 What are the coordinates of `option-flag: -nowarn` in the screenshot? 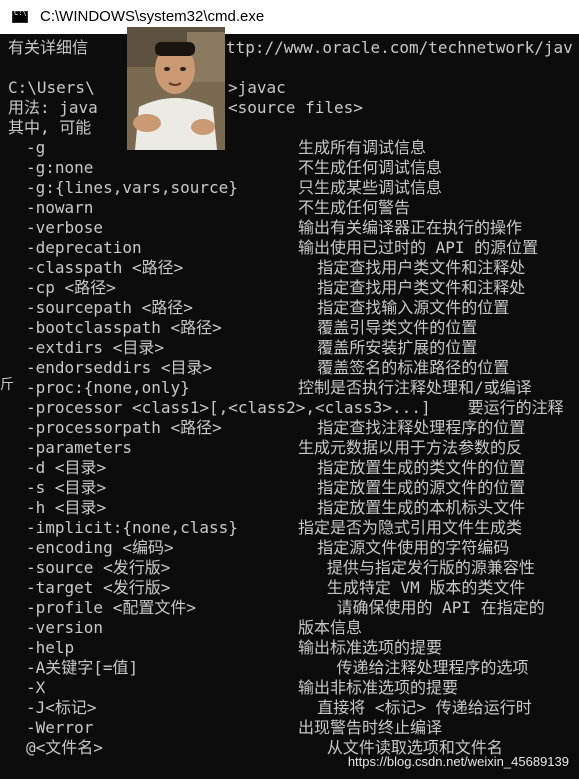 It's located at (60, 207).